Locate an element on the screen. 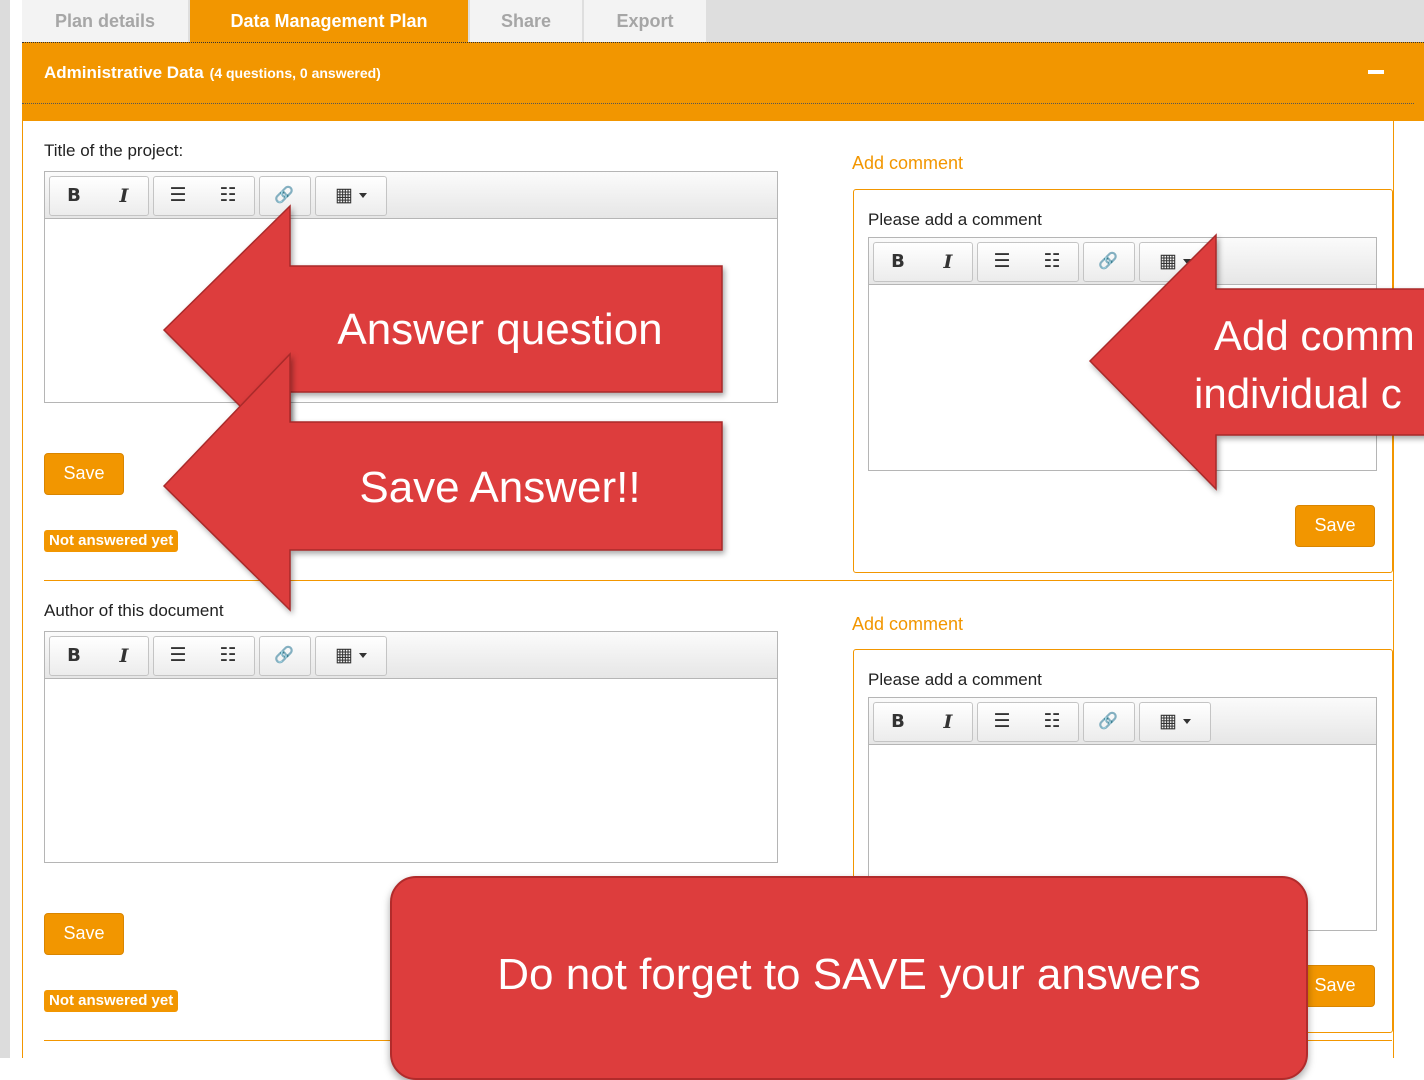  tab-plan-details: Plan details is located at coordinates (105, 21).